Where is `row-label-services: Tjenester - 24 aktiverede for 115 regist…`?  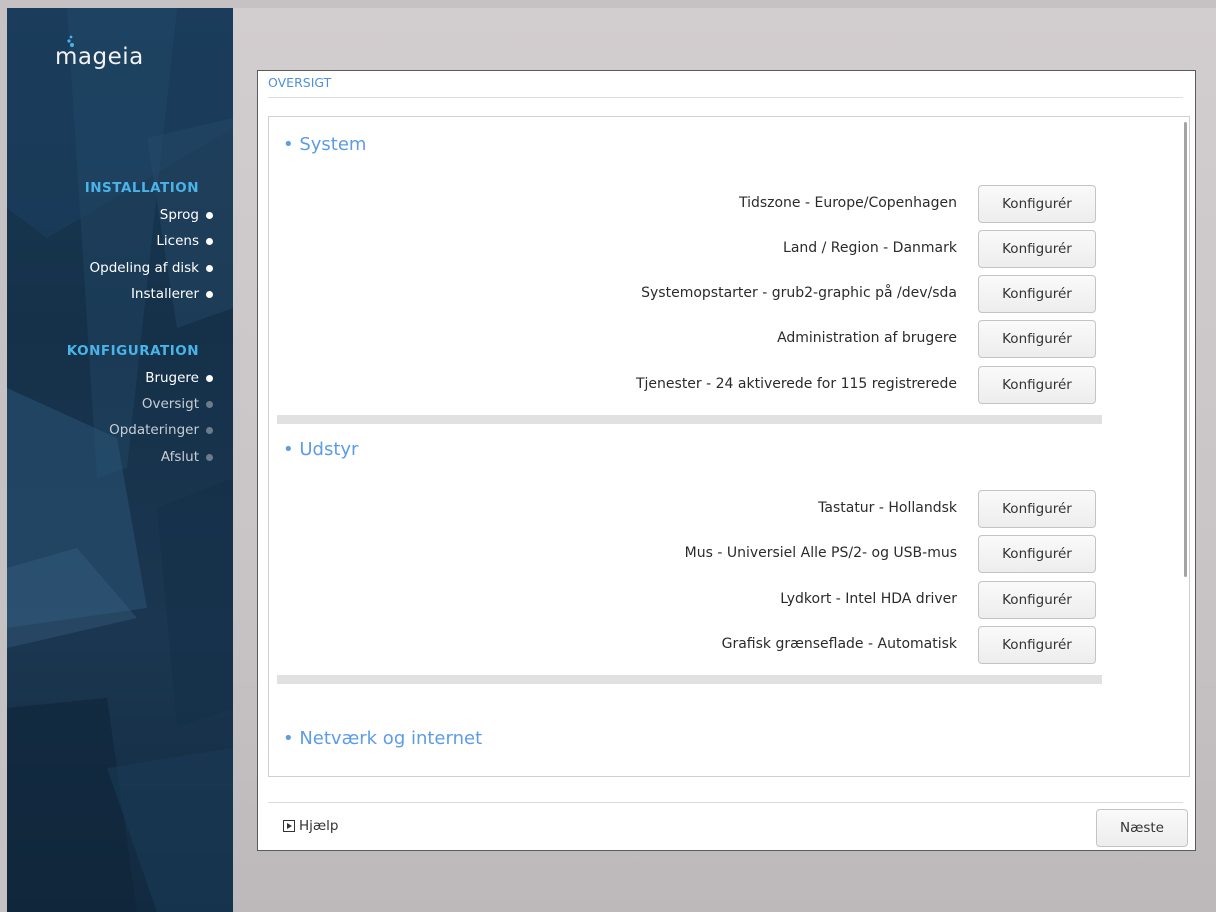 row-label-services: Tjenester - 24 aktiverede for 115 regist… is located at coordinates (796, 384).